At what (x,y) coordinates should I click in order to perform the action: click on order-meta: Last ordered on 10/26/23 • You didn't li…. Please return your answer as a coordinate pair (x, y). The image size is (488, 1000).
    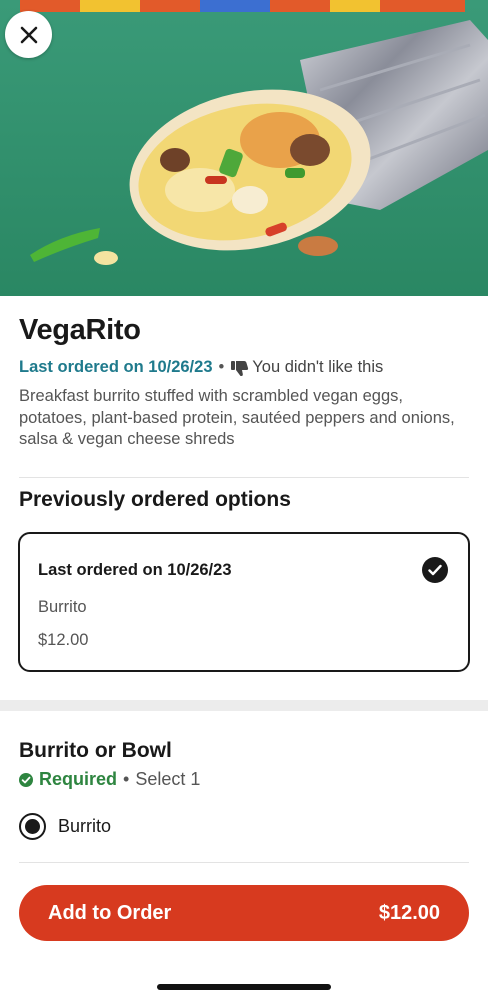
    Looking at the image, I should click on (201, 367).